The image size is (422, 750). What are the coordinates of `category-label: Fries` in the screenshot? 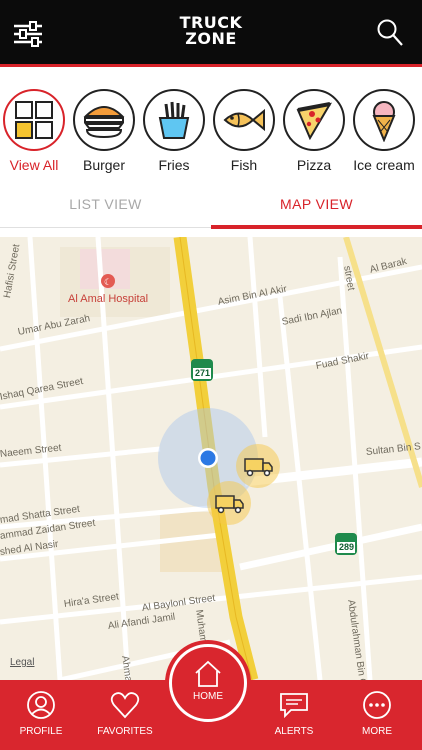 It's located at (174, 165).